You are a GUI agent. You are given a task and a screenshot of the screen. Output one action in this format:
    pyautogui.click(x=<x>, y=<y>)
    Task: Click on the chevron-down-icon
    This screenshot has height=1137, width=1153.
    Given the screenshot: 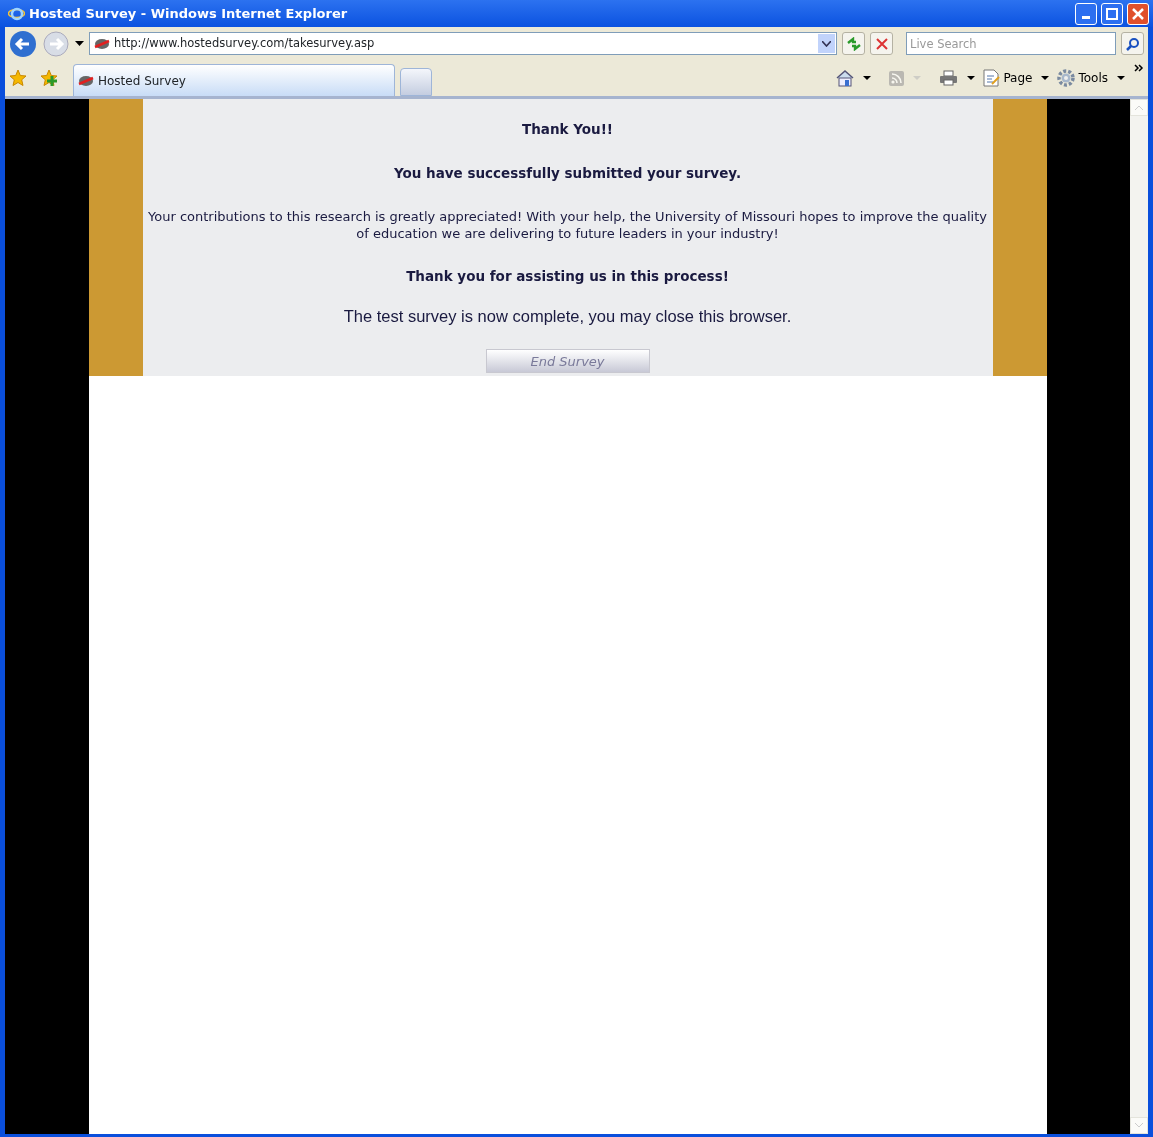 What is the action you would take?
    pyautogui.click(x=826, y=43)
    